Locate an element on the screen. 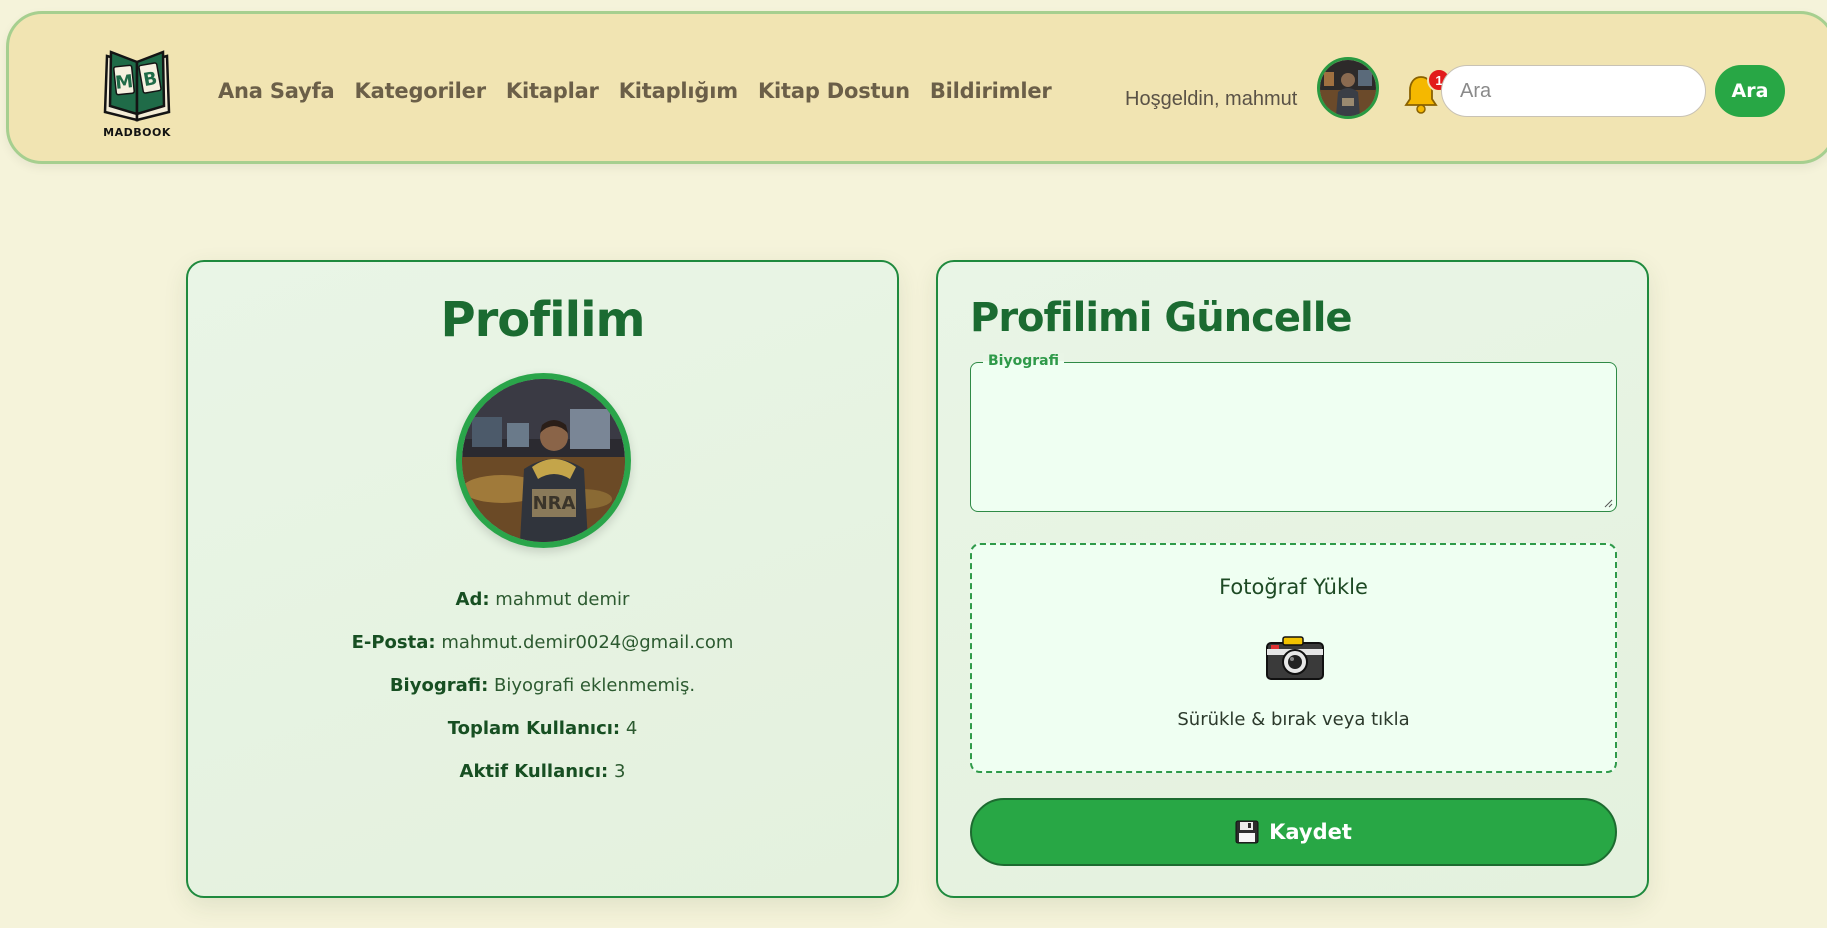 The height and width of the screenshot is (928, 1827). info-value: Biyografi eklenmemiş. is located at coordinates (595, 685).